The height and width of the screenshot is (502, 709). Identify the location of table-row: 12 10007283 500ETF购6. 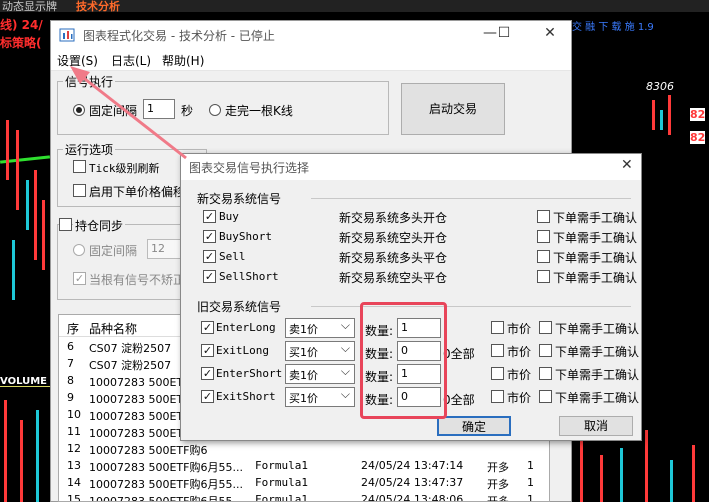
(304, 449).